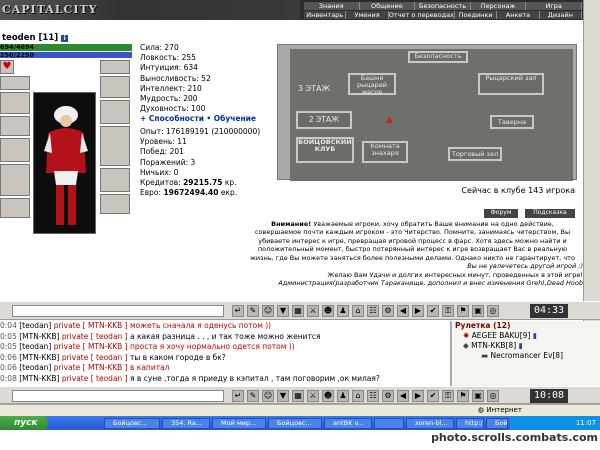 Image resolution: width=600 pixels, height=450 pixels. I want to click on menu-fights: Поединки, so click(476, 15).